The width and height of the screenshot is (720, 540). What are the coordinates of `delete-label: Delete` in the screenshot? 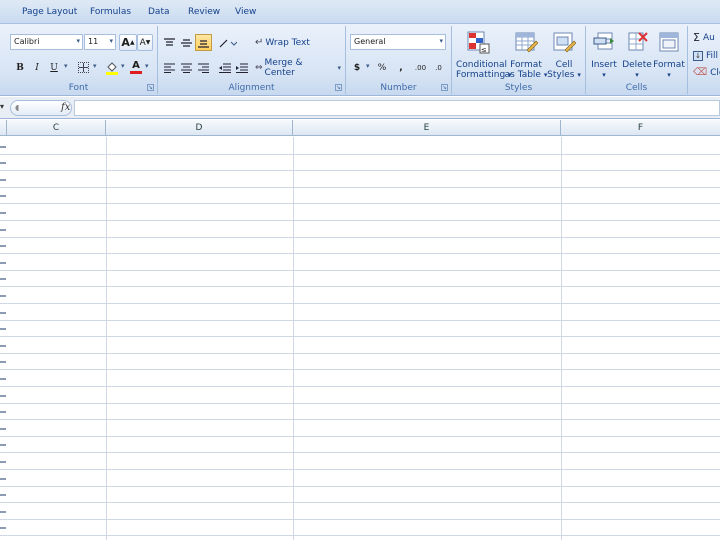 It's located at (637, 65).